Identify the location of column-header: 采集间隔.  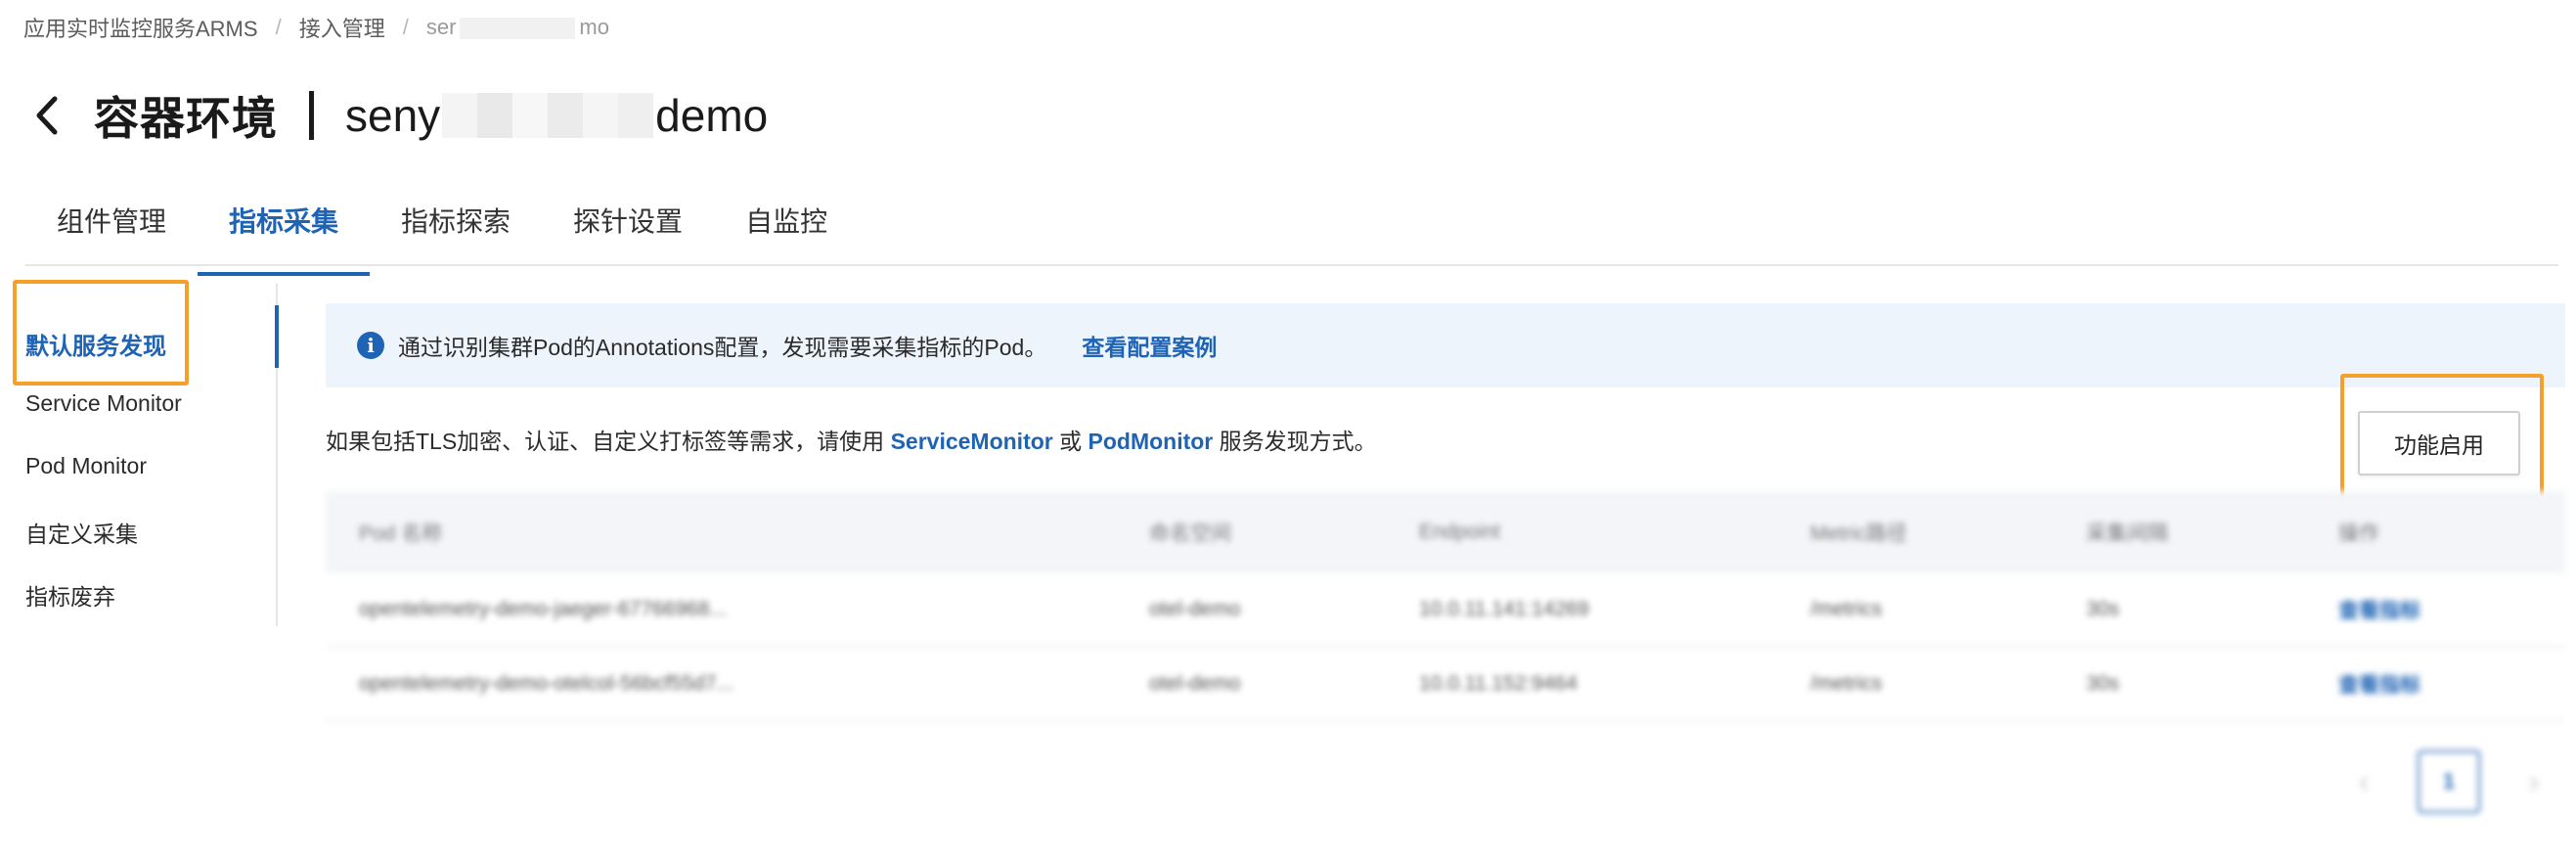
(2127, 534).